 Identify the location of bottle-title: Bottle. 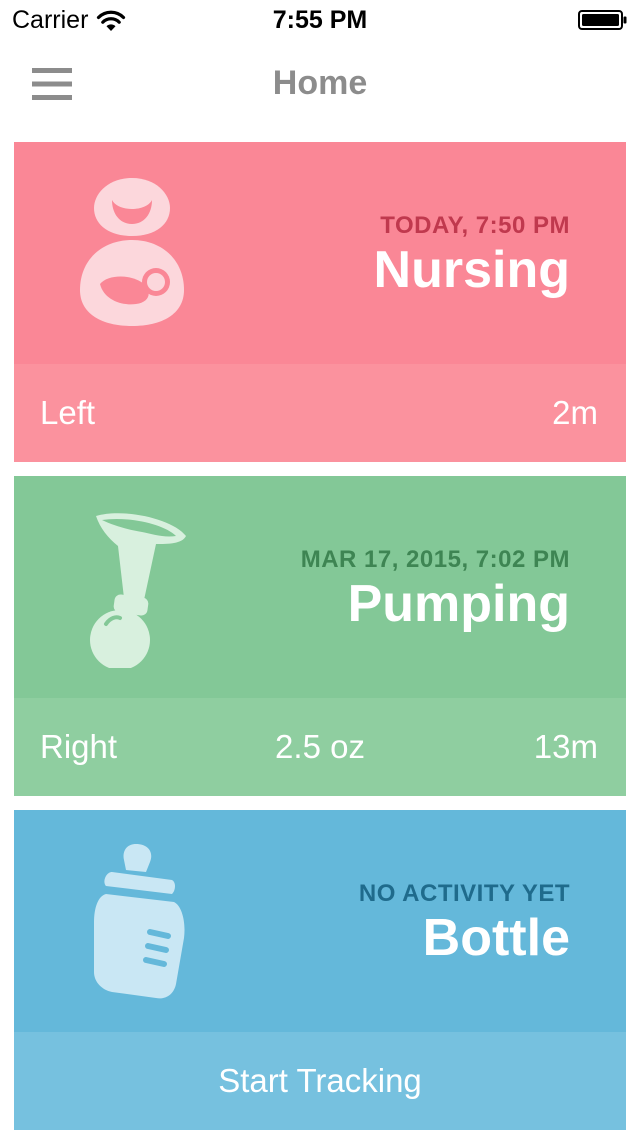
(496, 938).